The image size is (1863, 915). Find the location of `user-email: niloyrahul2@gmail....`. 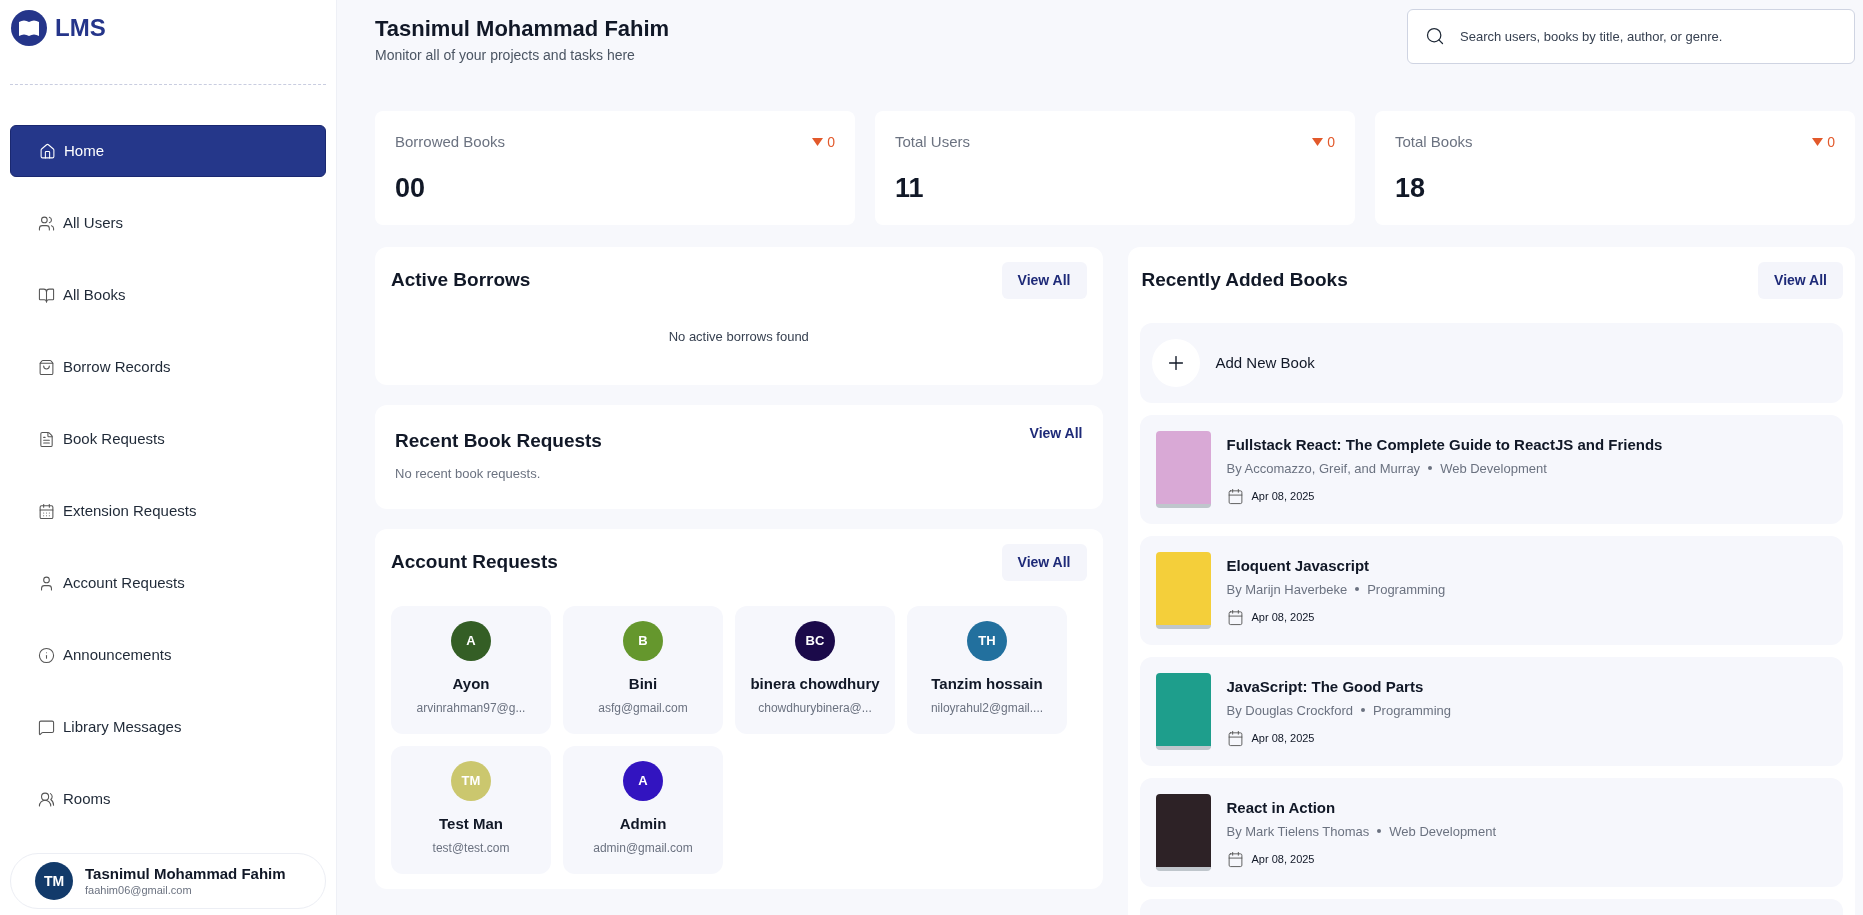

user-email: niloyrahul2@gmail.... is located at coordinates (987, 708).